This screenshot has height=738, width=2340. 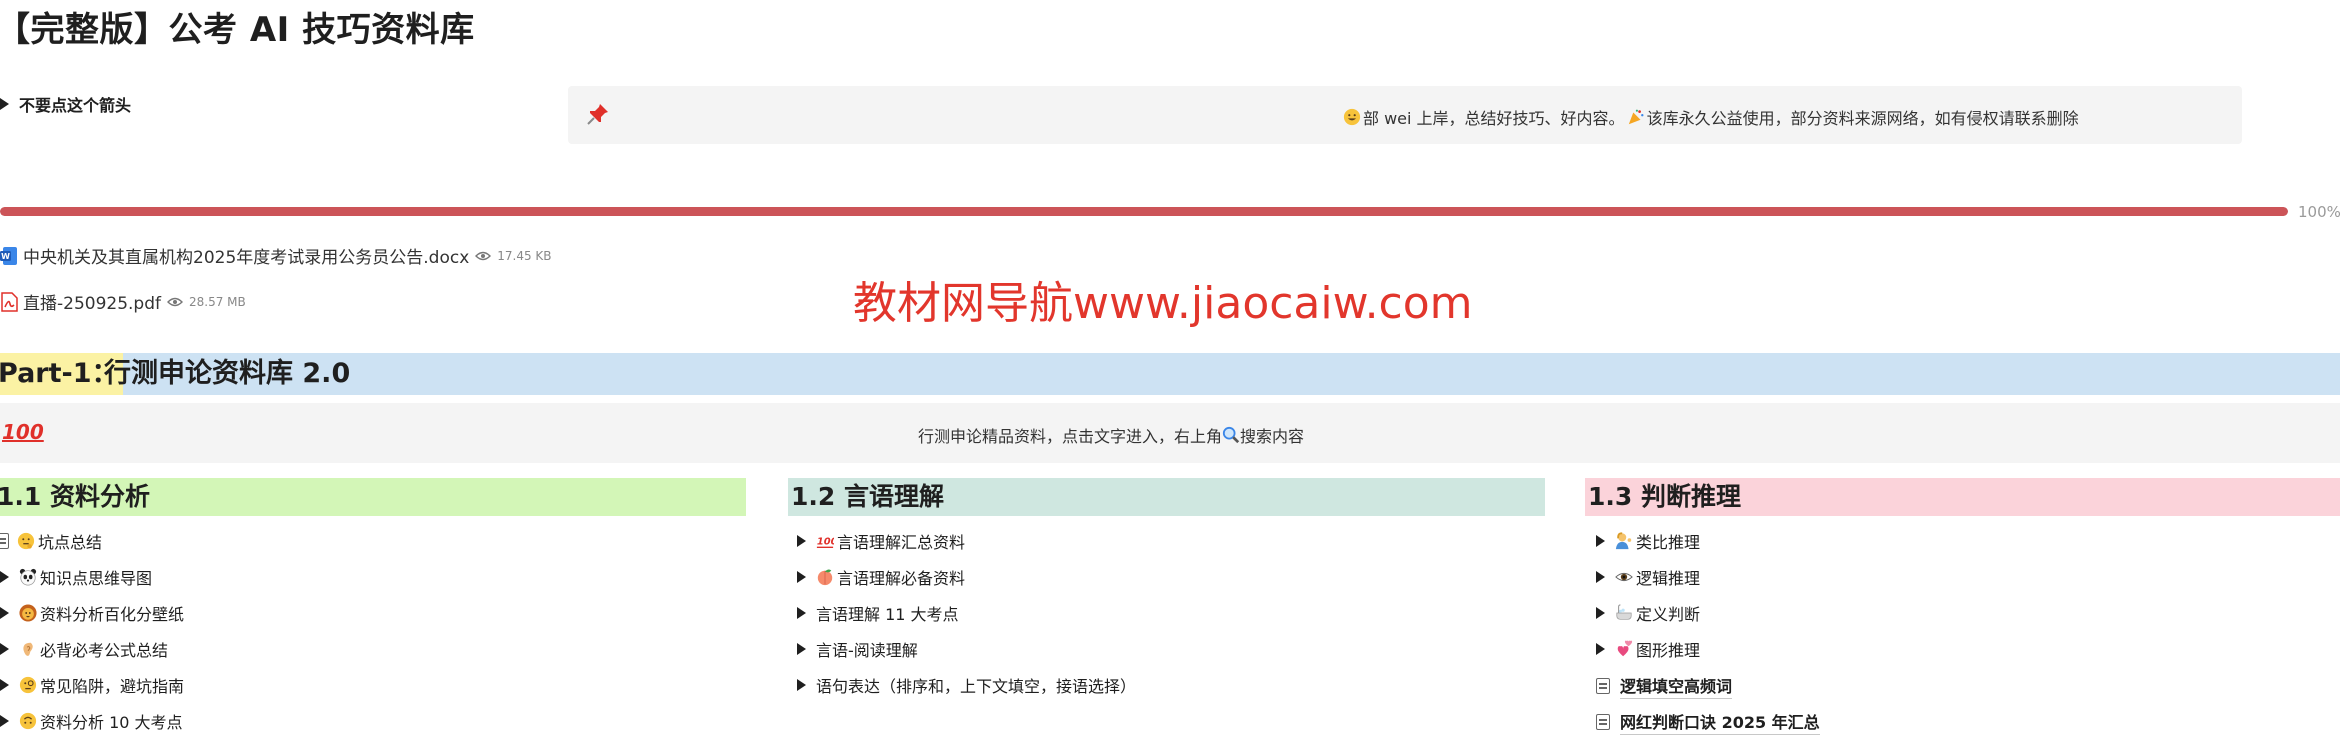 What do you see at coordinates (597, 114) in the screenshot?
I see `pushpin-icon` at bounding box center [597, 114].